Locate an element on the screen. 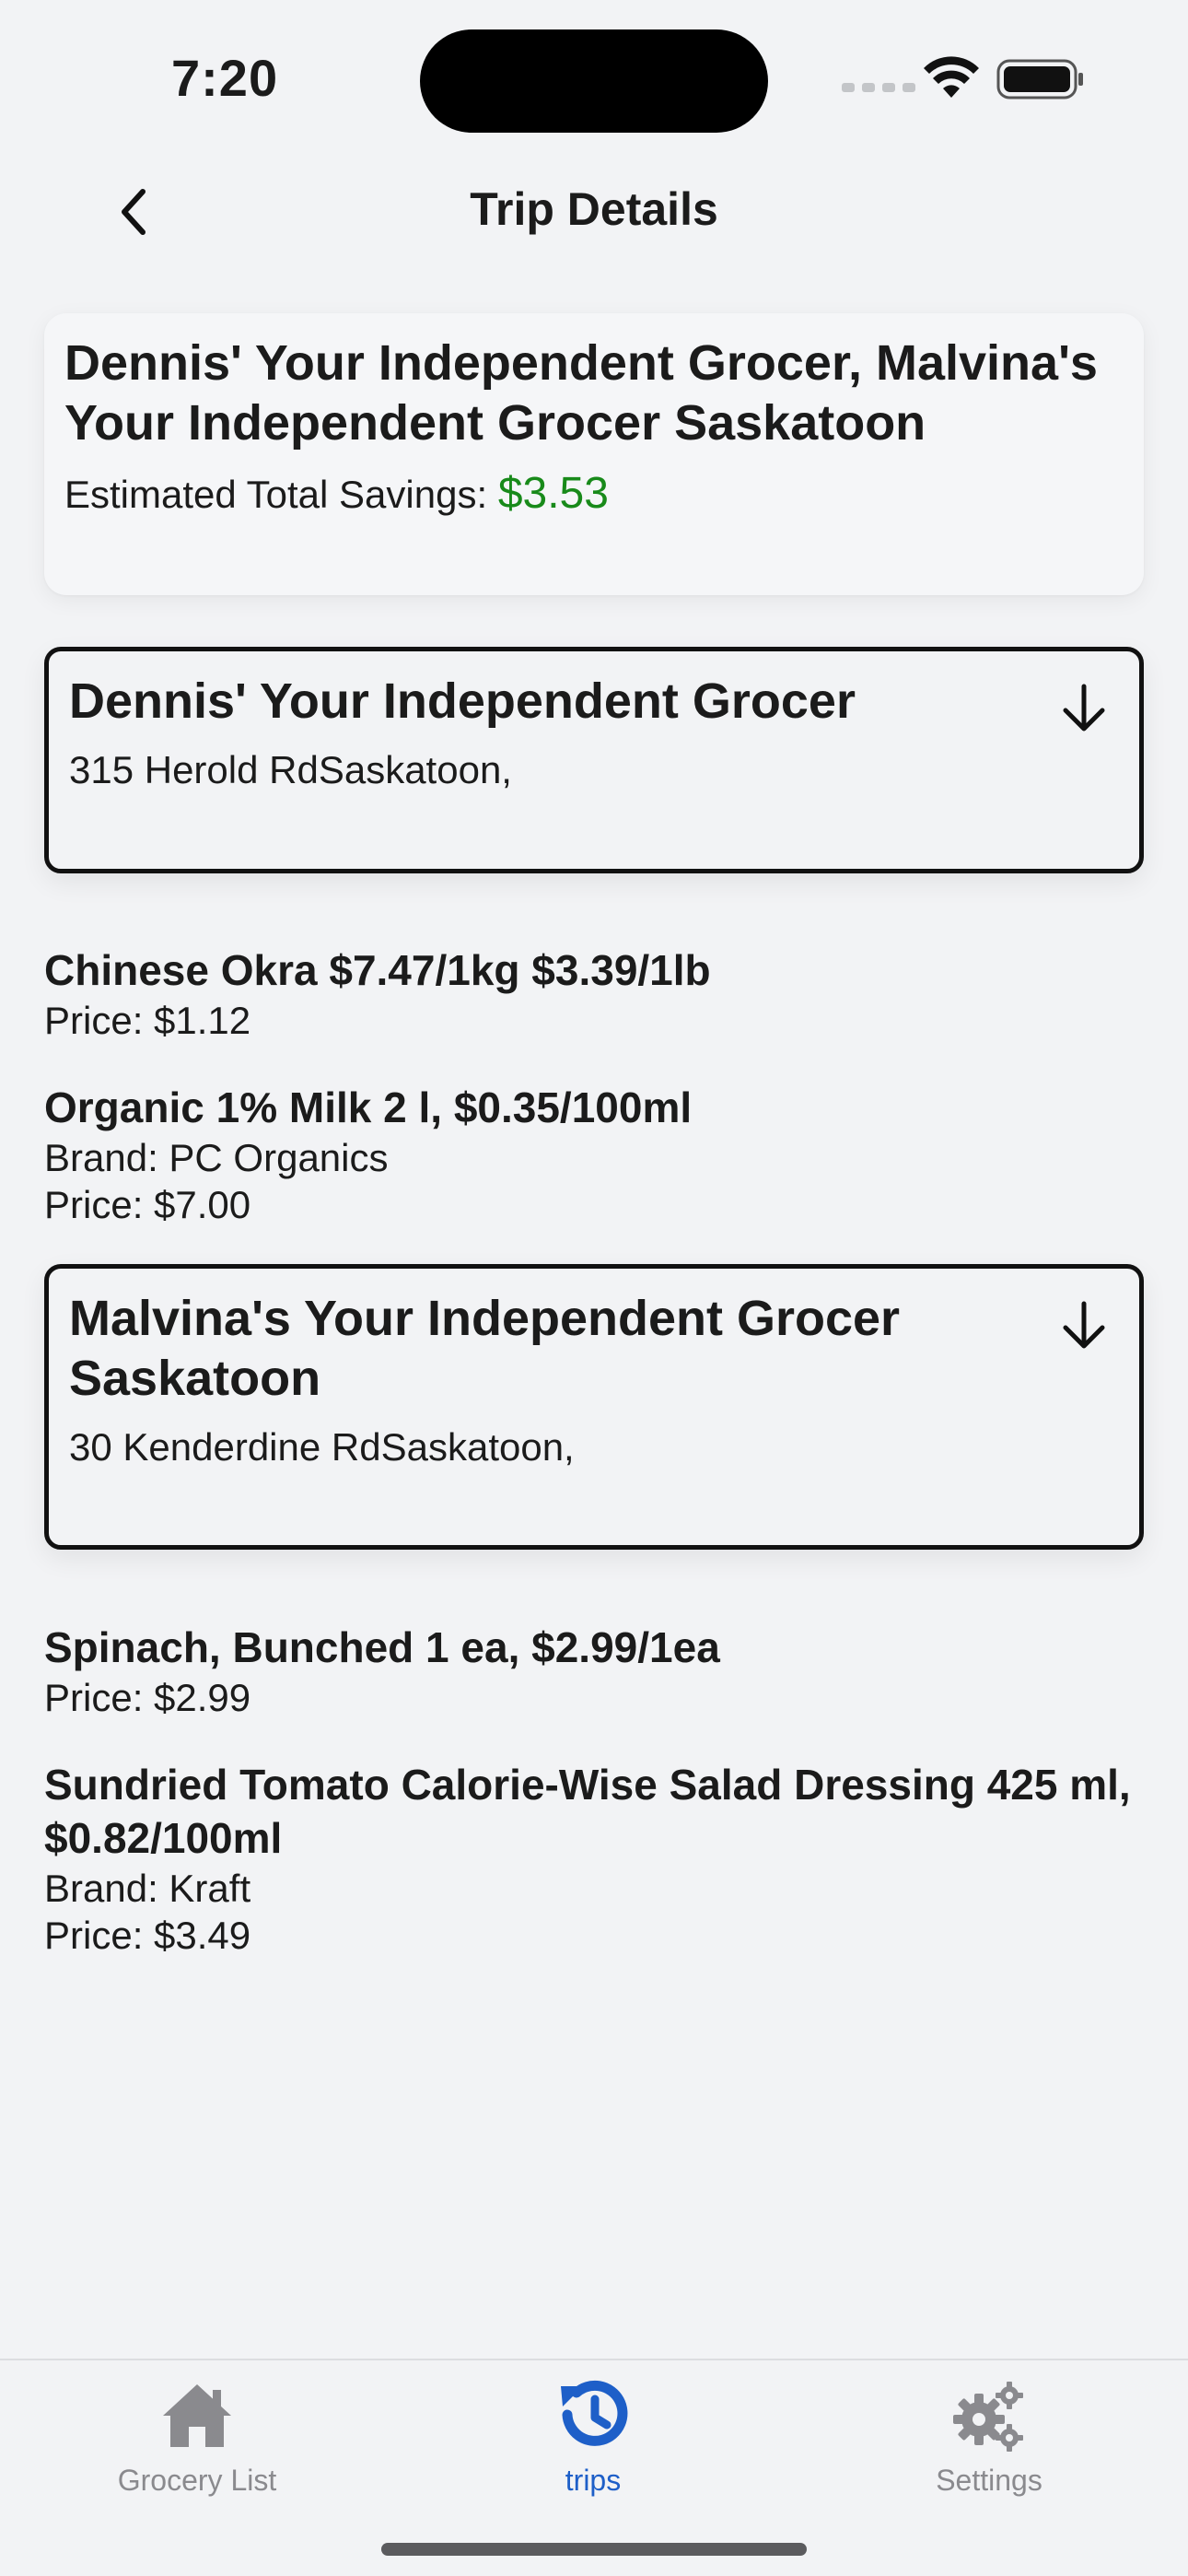 The image size is (1188, 2576). cellular-signal-icon is located at coordinates (878, 87).